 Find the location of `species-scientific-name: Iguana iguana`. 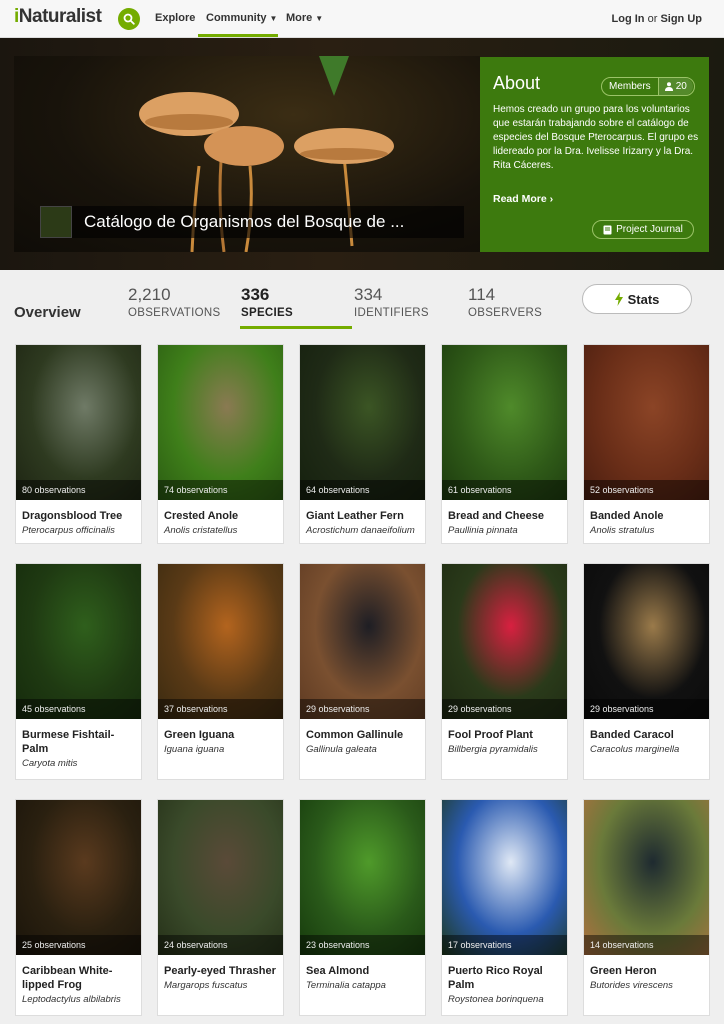

species-scientific-name: Iguana iguana is located at coordinates (220, 749).